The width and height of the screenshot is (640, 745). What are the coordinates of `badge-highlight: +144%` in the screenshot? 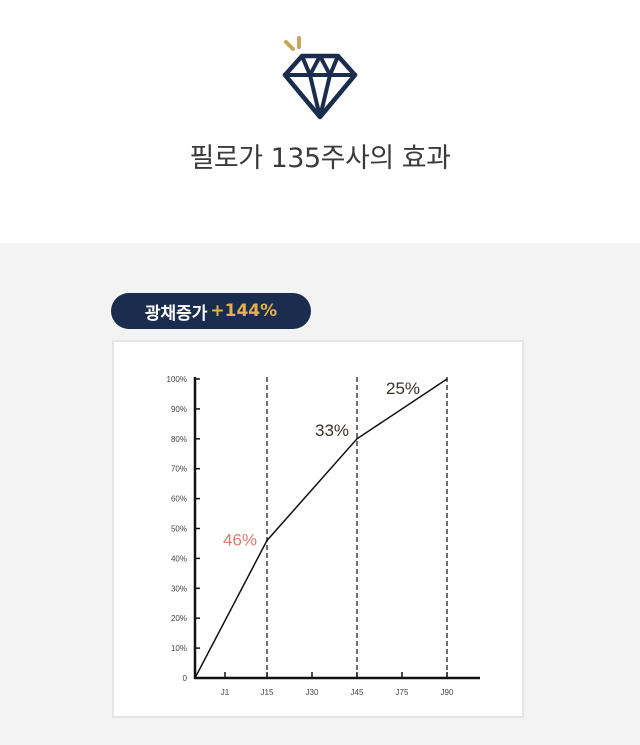 It's located at (244, 311).